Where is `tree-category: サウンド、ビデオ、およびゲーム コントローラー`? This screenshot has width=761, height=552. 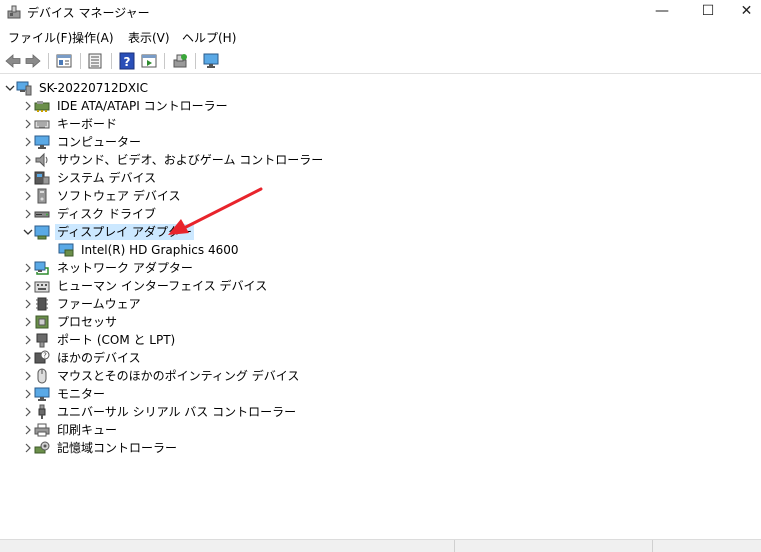 tree-category: サウンド、ビデオ、およびゲーム コントローラー is located at coordinates (173, 160).